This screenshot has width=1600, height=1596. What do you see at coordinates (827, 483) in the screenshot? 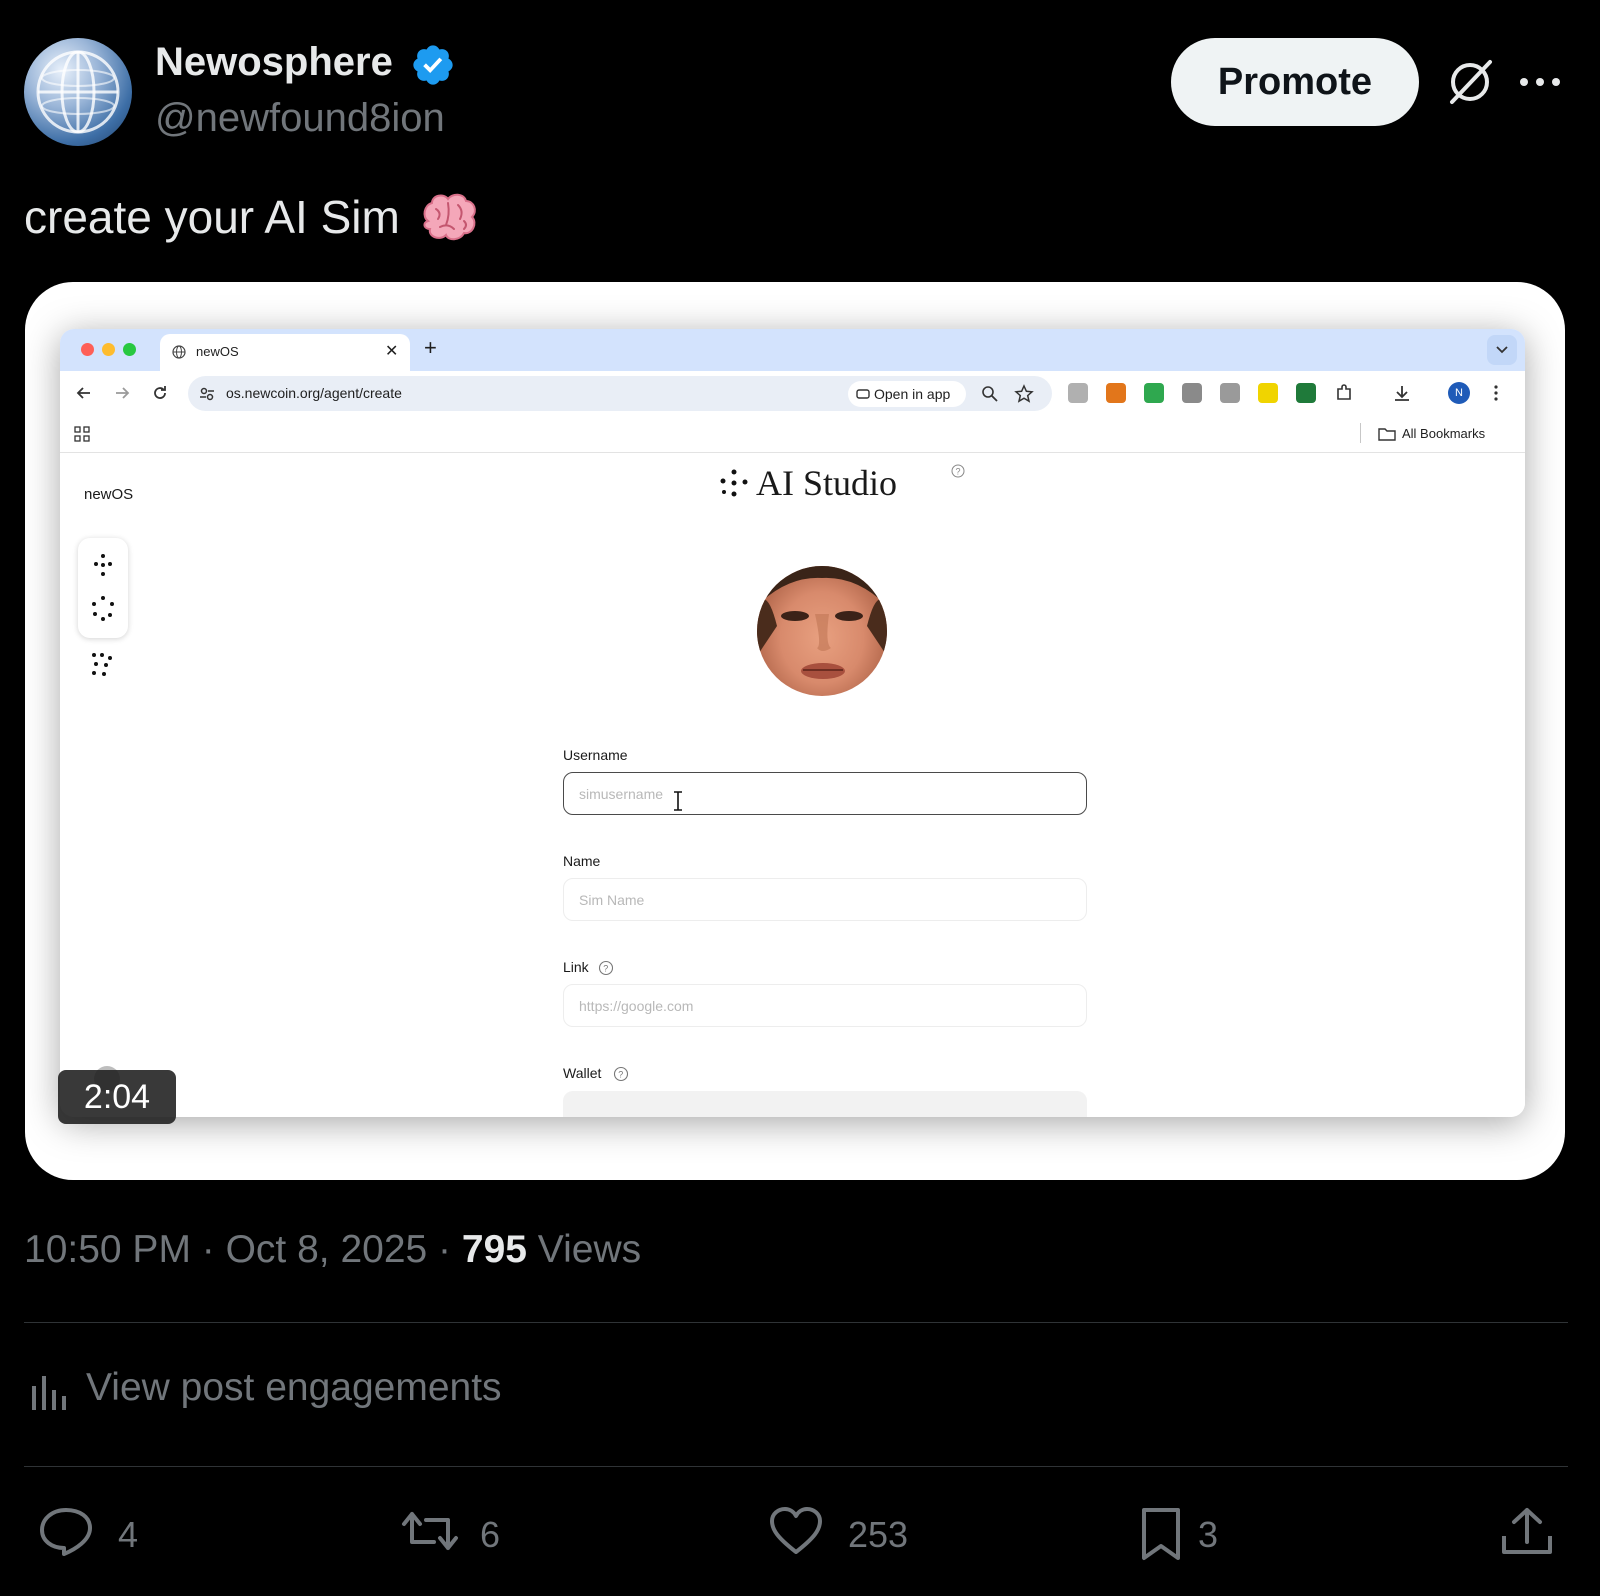
I see `brand-title: AI Studio` at bounding box center [827, 483].